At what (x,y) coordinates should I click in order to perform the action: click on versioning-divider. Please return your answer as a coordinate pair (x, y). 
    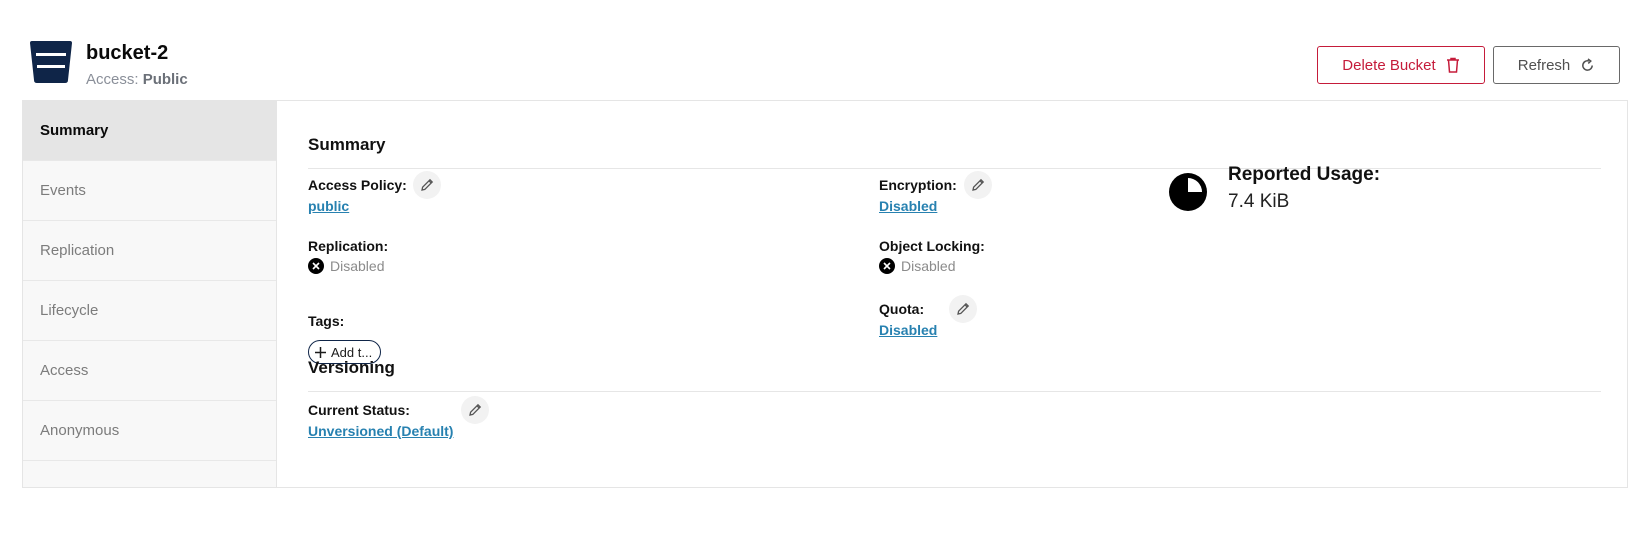
    Looking at the image, I should click on (954, 391).